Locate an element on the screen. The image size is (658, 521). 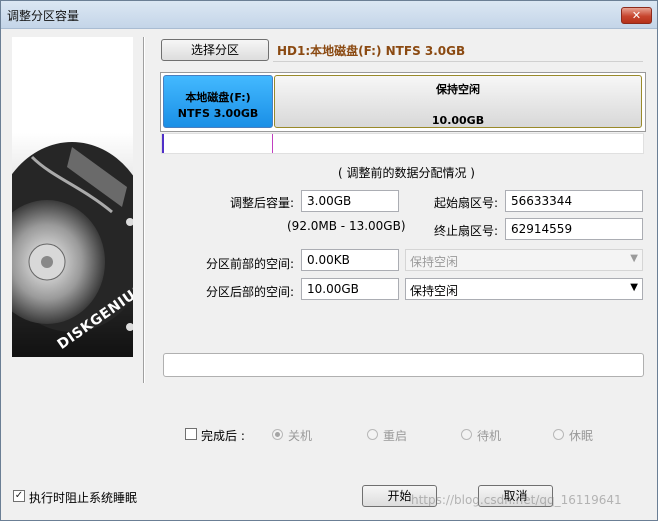
space-after-option: 保持空闲 is located at coordinates (434, 291).